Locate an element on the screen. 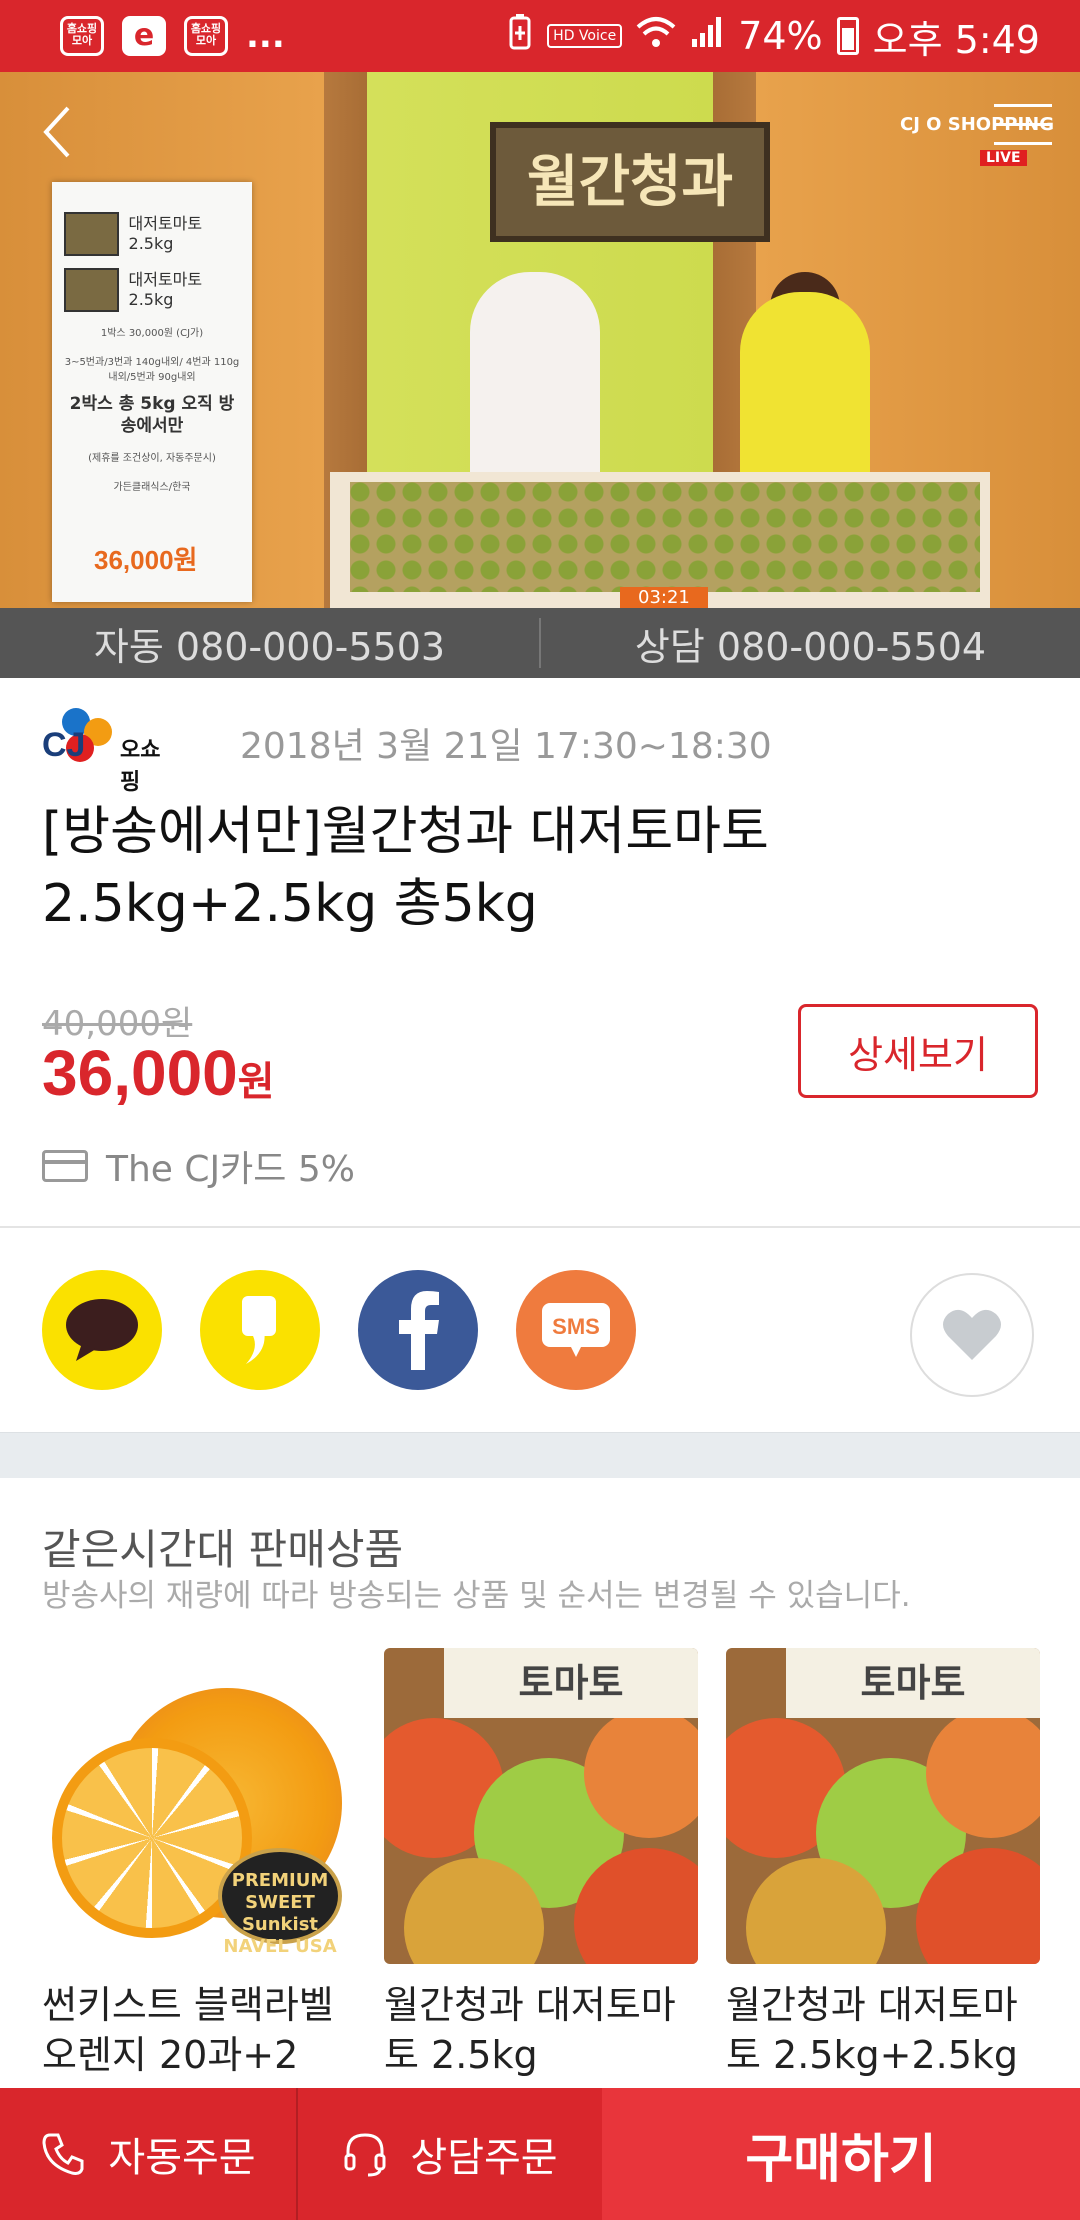 Image resolution: width=1080 pixels, height=2220 pixels. phone-icon is located at coordinates (63, 2154).